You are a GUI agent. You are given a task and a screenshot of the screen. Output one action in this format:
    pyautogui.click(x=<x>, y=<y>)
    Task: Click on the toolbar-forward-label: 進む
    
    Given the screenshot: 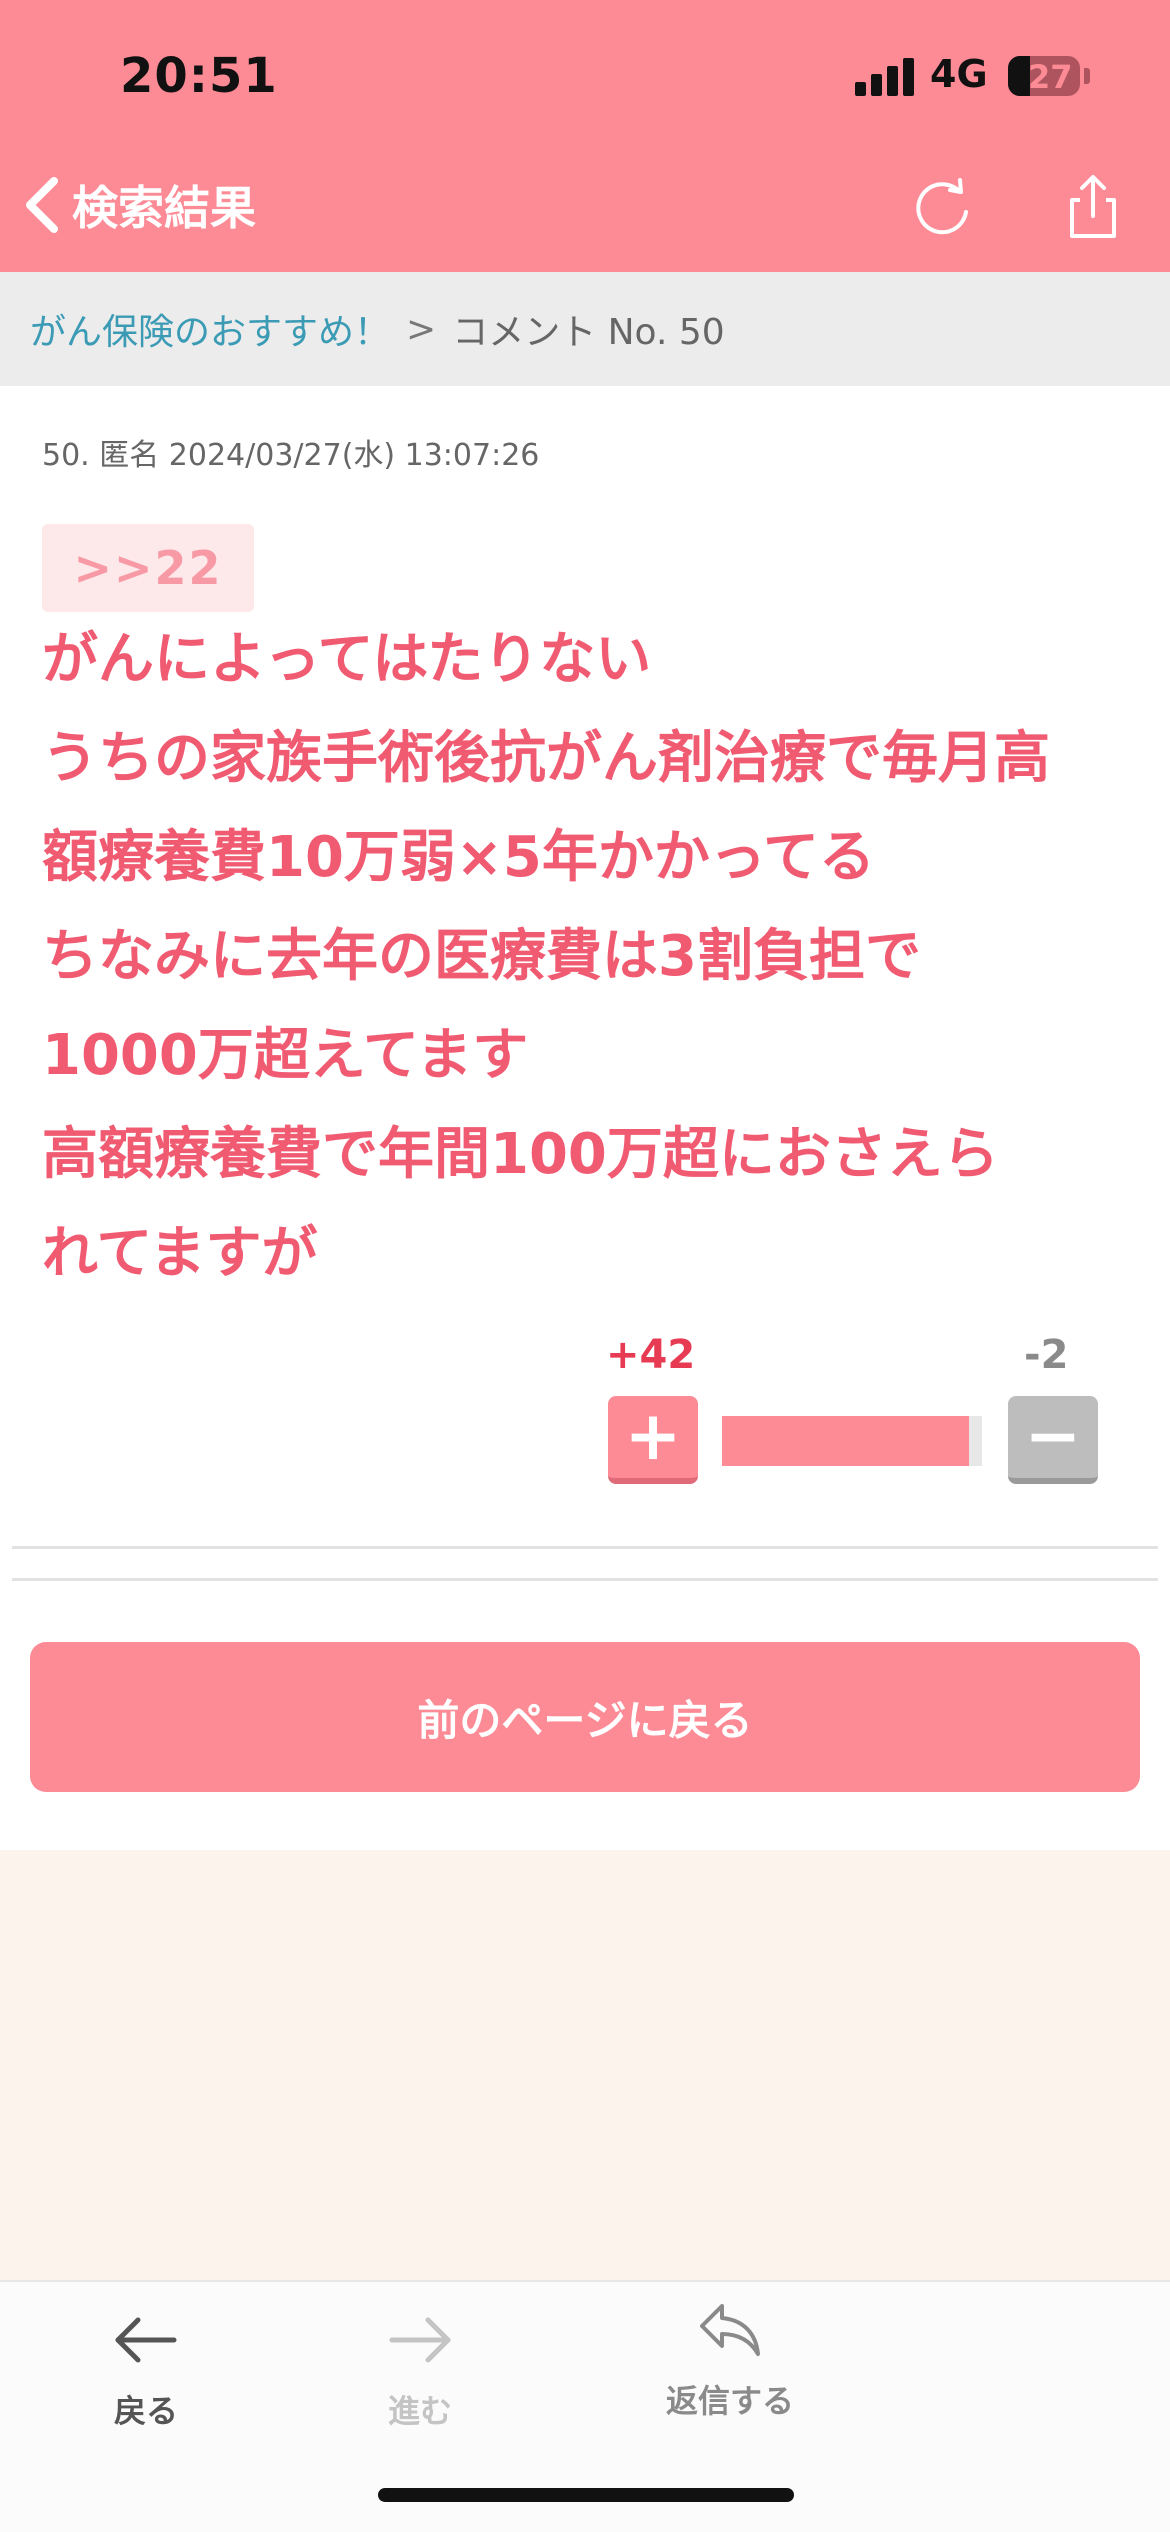 What is the action you would take?
    pyautogui.click(x=419, y=2411)
    